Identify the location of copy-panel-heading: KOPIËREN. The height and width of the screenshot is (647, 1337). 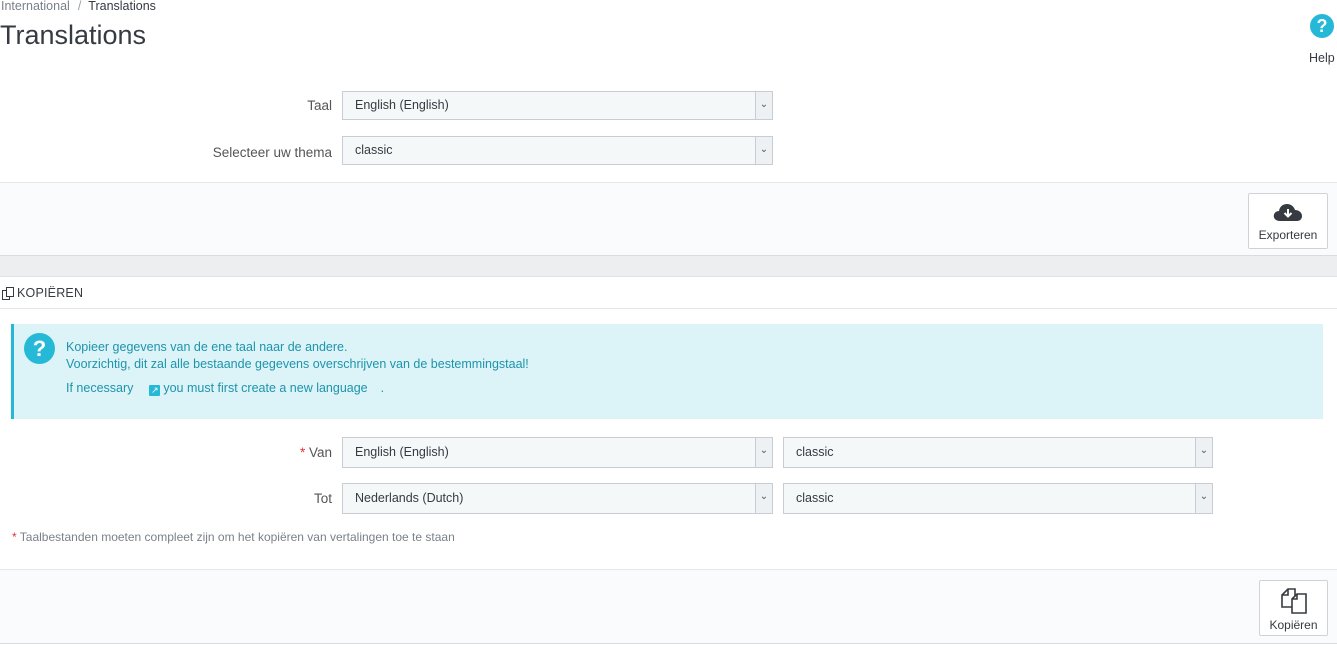
(668, 293).